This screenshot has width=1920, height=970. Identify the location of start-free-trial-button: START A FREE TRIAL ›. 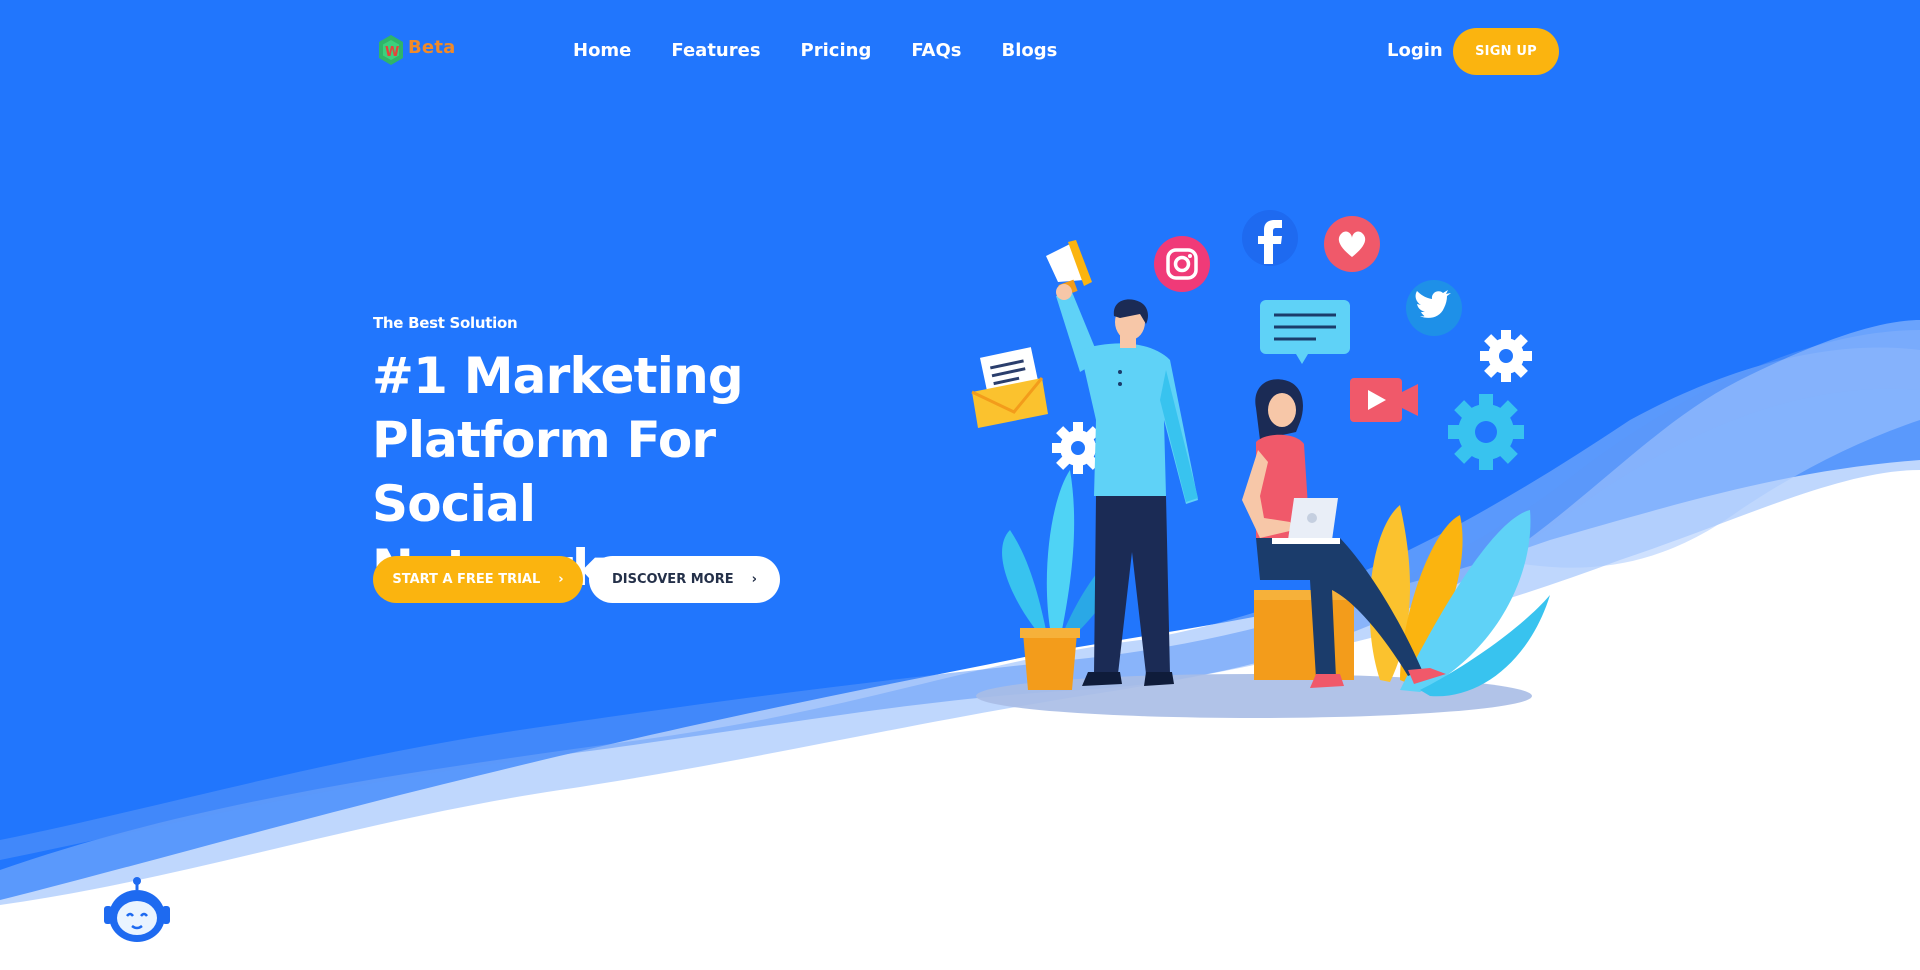
(478, 579).